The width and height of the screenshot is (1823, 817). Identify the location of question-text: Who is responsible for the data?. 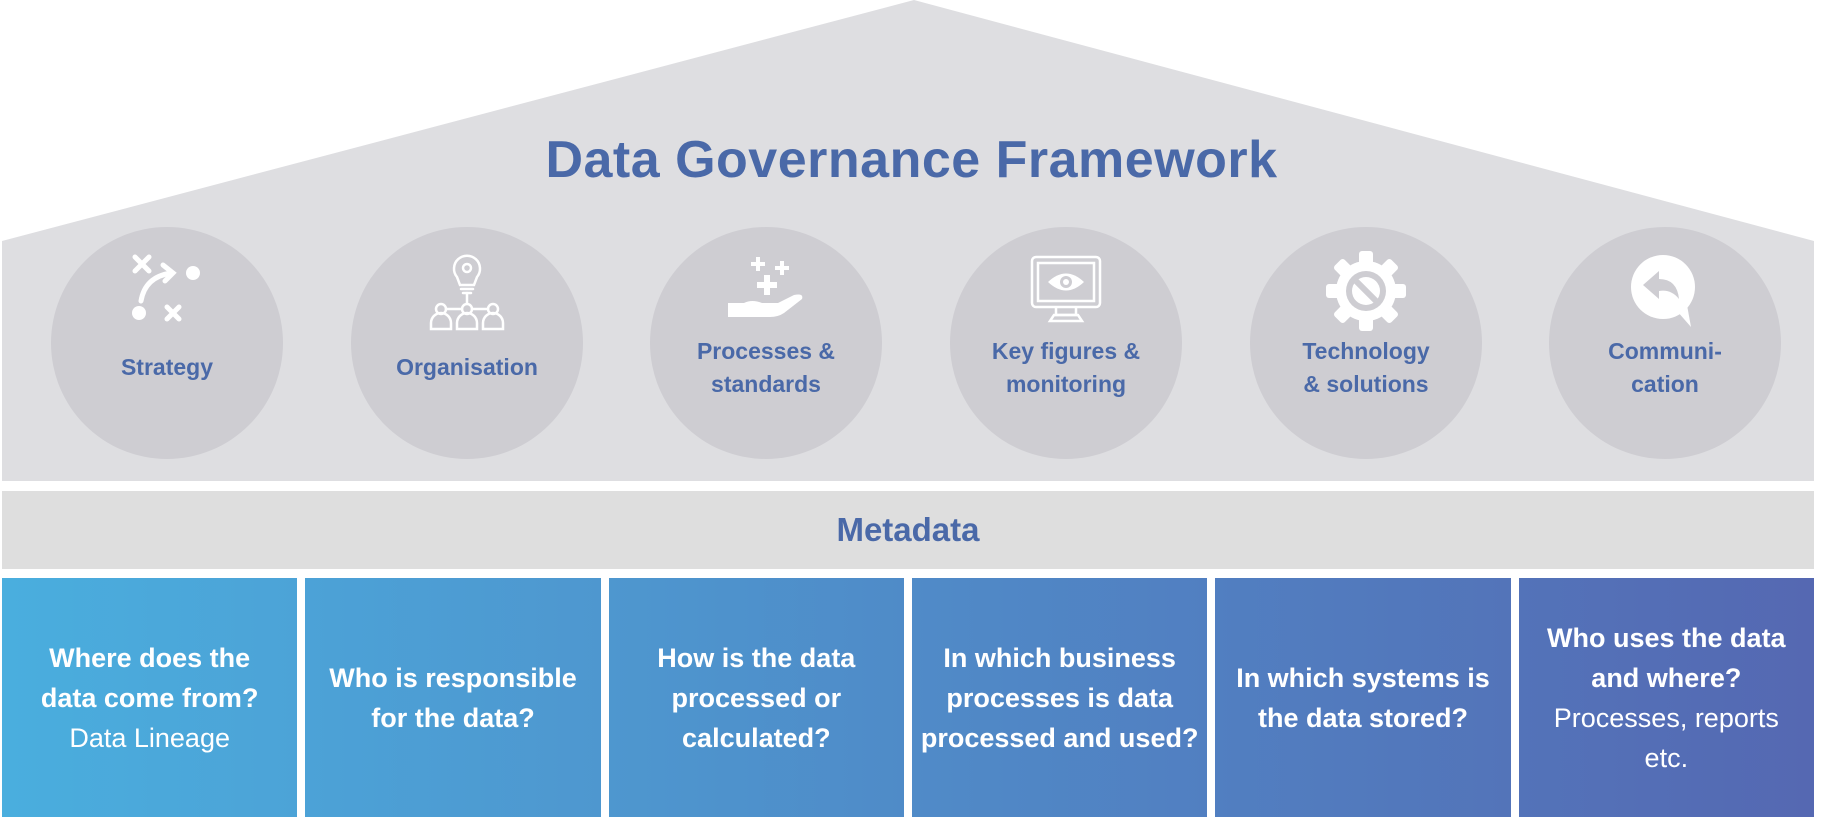
(453, 698).